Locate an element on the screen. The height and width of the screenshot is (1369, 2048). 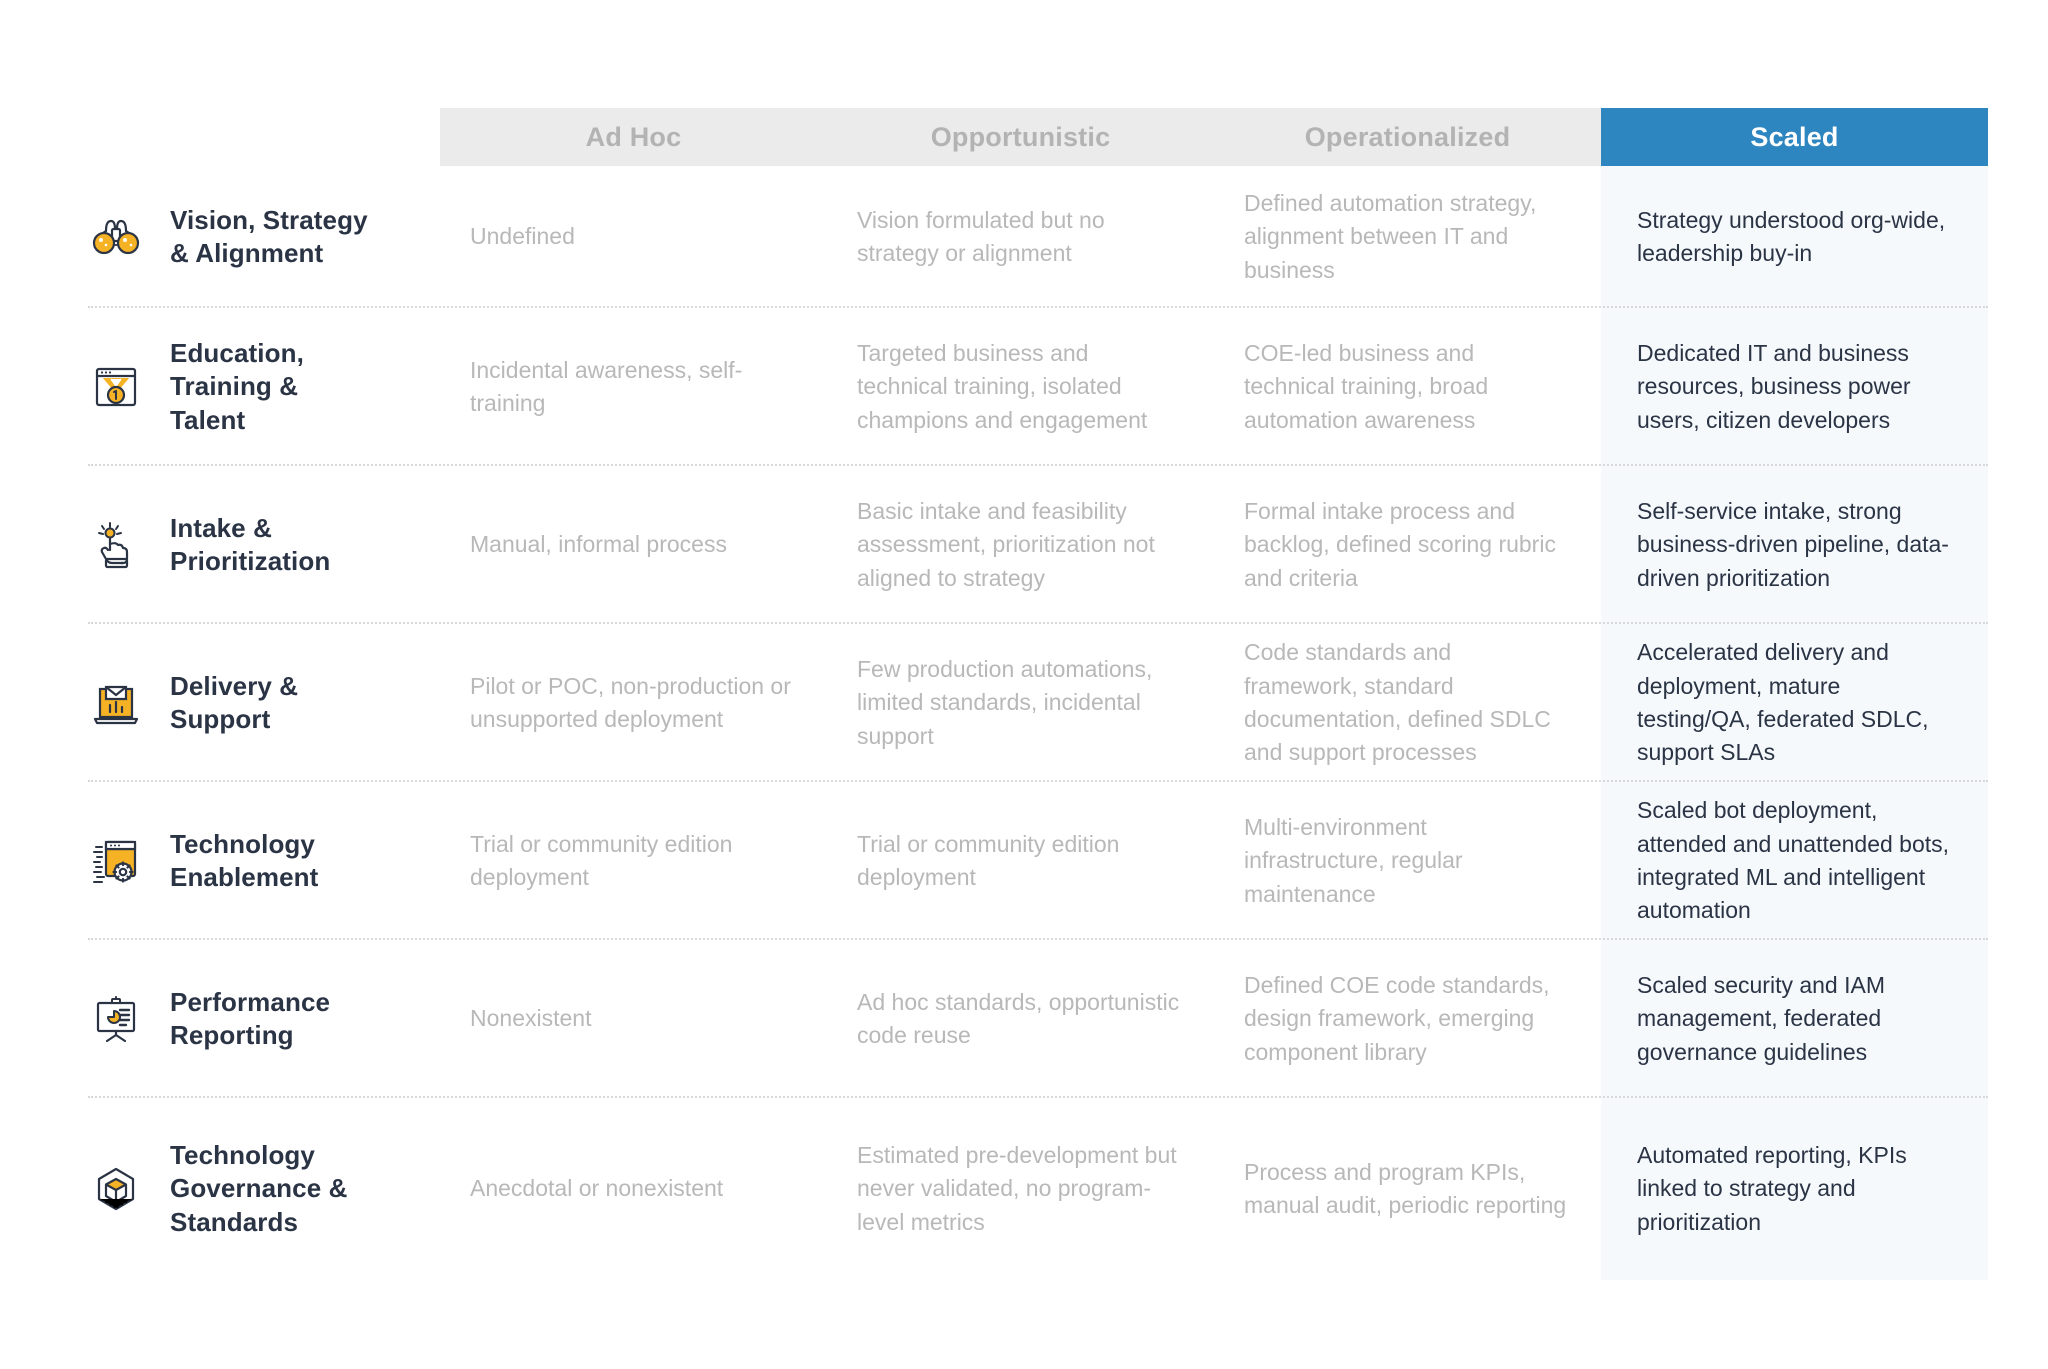
row-title: Performance Reporting is located at coordinates (250, 1018).